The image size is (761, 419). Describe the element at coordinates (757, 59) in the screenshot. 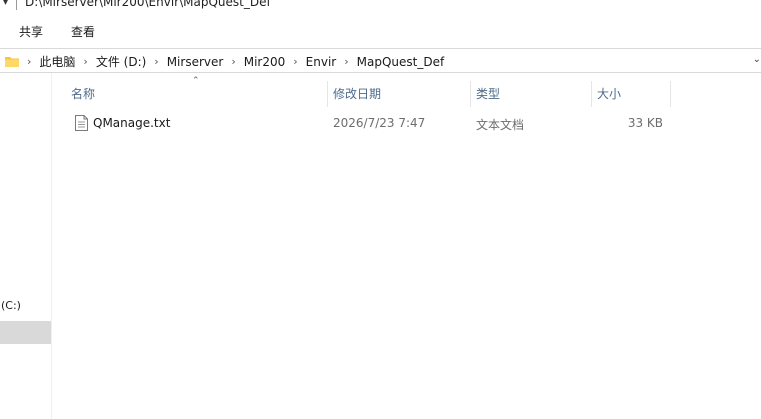

I see `chevron-down-icon: ⌄` at that location.